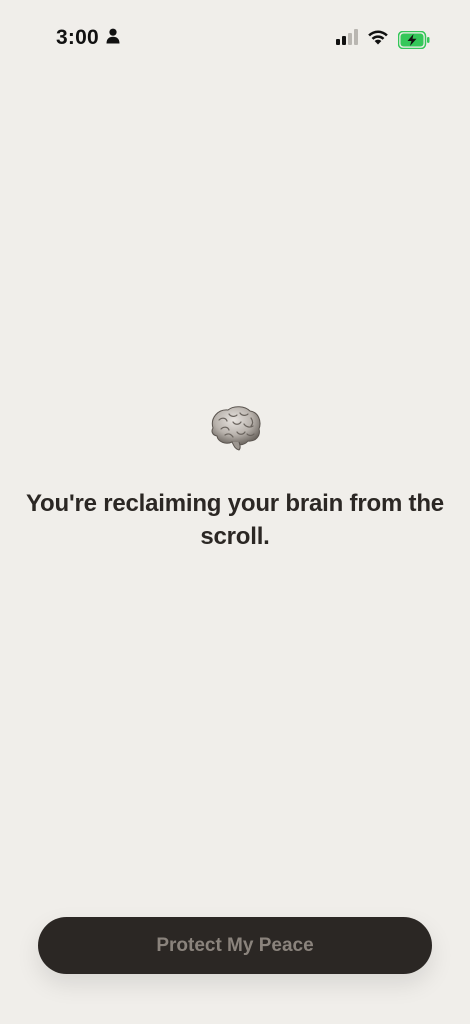 The width and height of the screenshot is (470, 1024). Describe the element at coordinates (413, 39) in the screenshot. I see `battery-charging-icon` at that location.